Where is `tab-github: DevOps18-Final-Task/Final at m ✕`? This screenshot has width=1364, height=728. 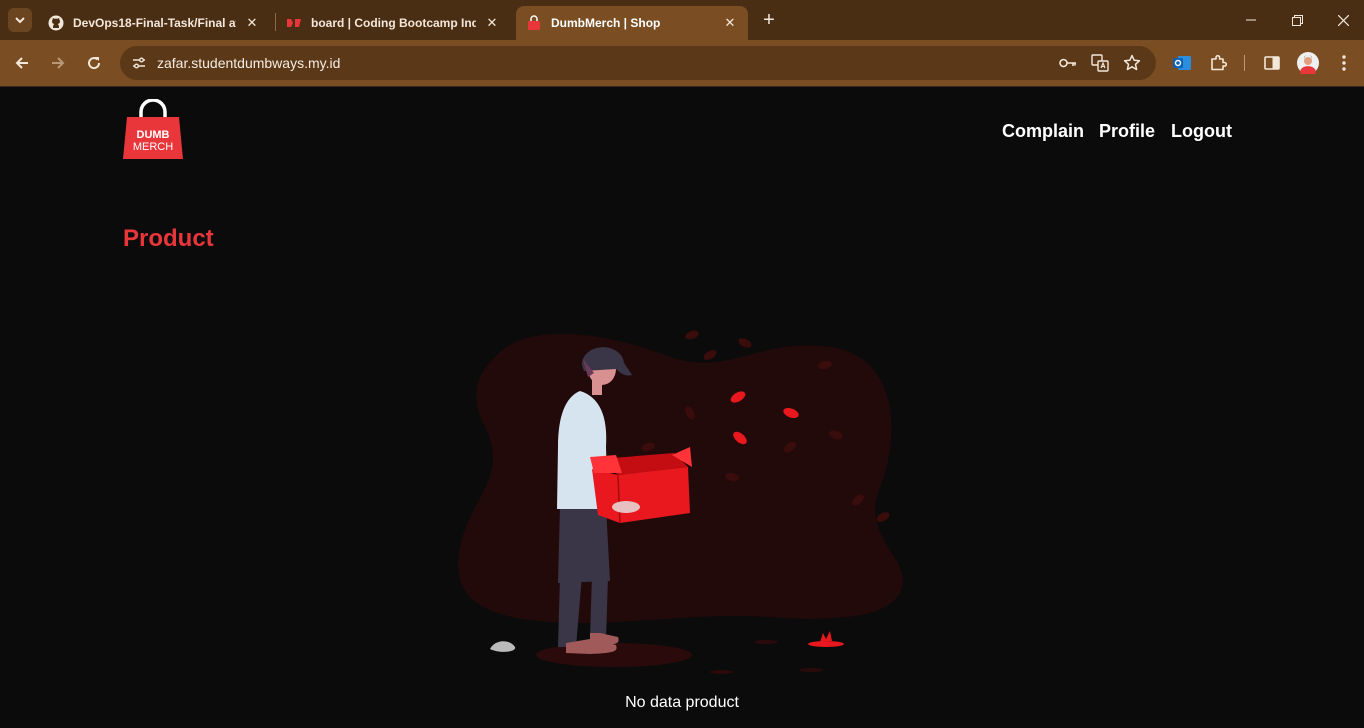 tab-github: DevOps18-Final-Task/Final at m ✕ is located at coordinates (154, 23).